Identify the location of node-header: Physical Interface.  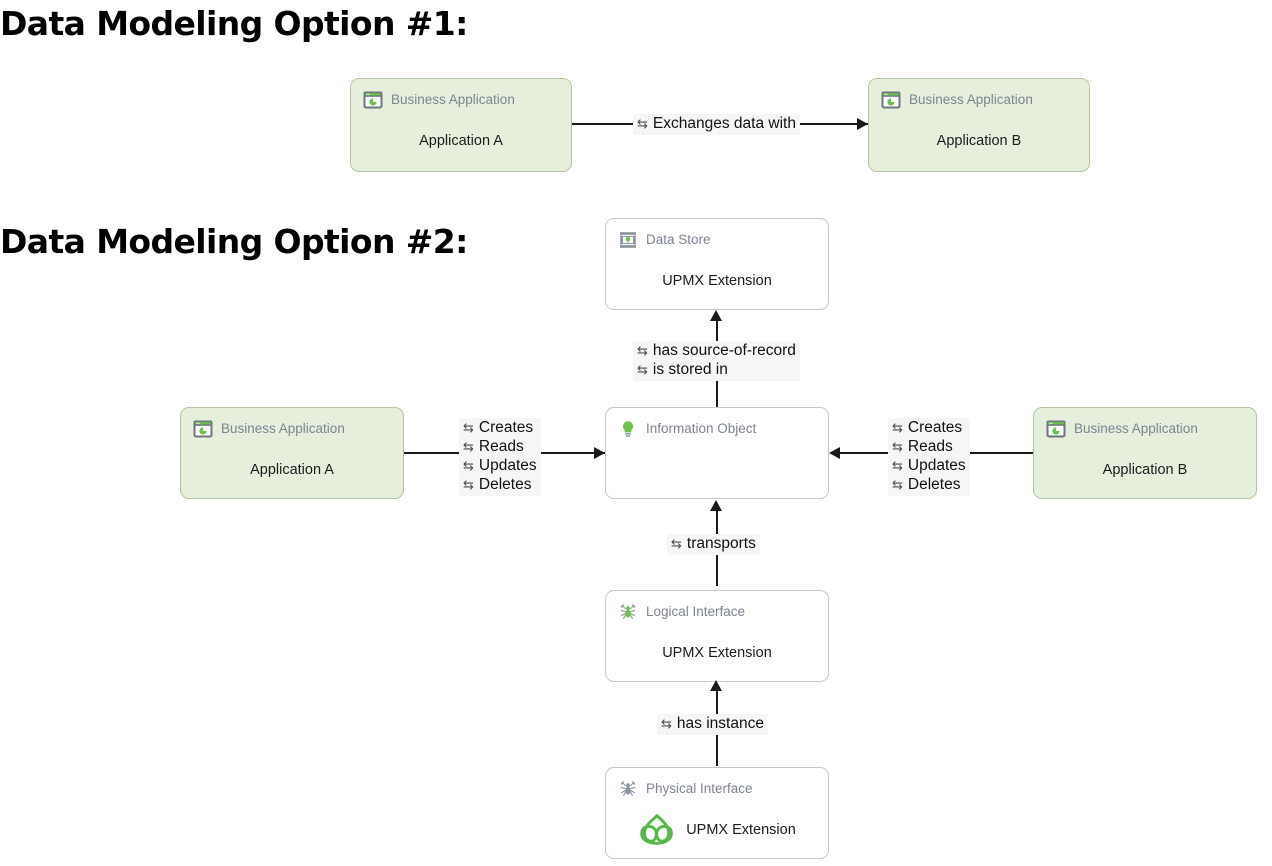
(685, 789).